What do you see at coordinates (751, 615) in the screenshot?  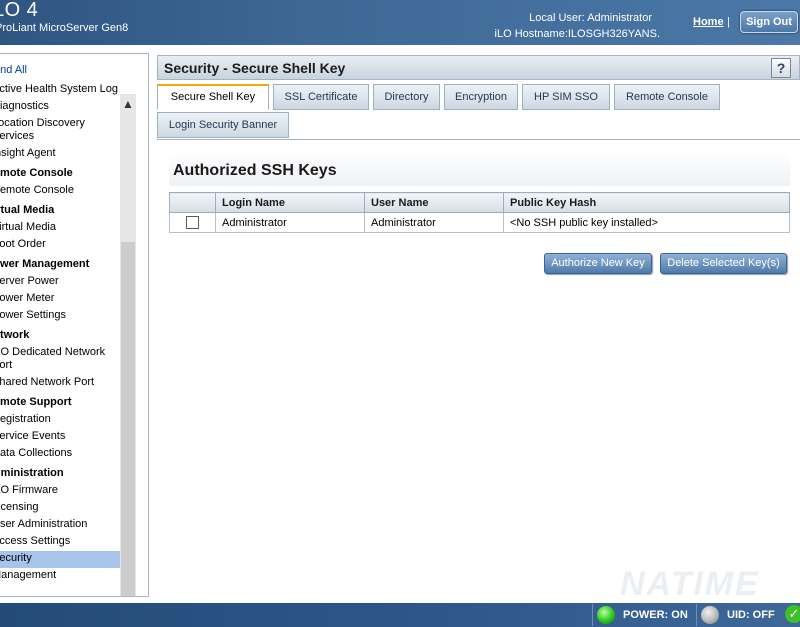 I see `uid-status-text: UID: OFF` at bounding box center [751, 615].